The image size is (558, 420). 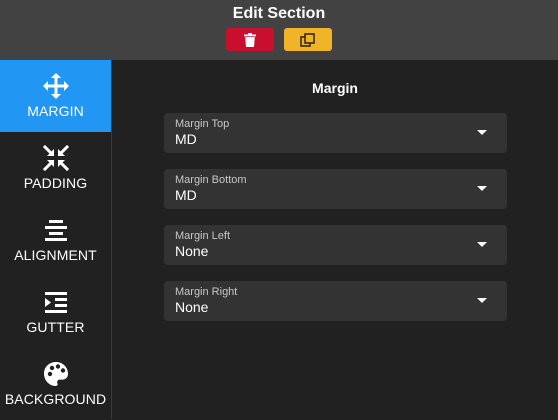 I want to click on field-label: Margin Right, so click(x=206, y=292).